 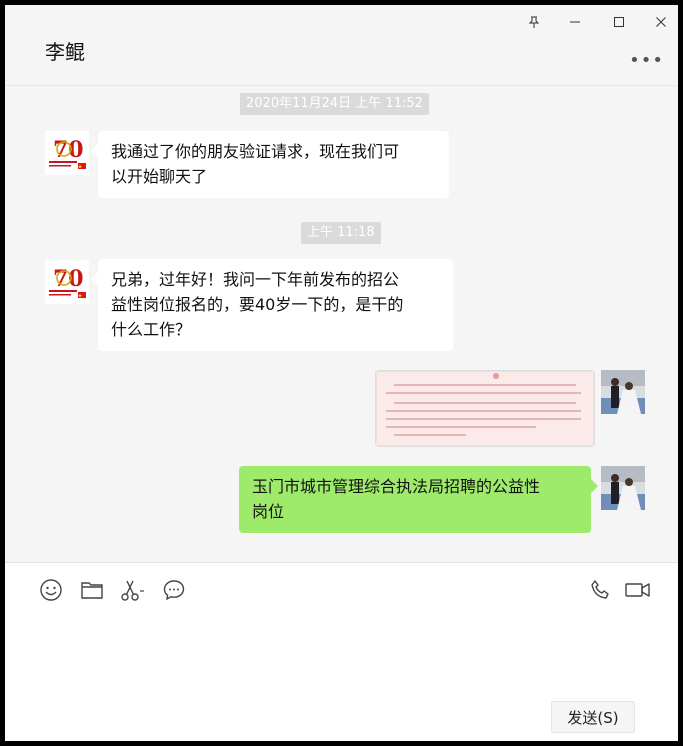 What do you see at coordinates (661, 22) in the screenshot?
I see `close-icon` at bounding box center [661, 22].